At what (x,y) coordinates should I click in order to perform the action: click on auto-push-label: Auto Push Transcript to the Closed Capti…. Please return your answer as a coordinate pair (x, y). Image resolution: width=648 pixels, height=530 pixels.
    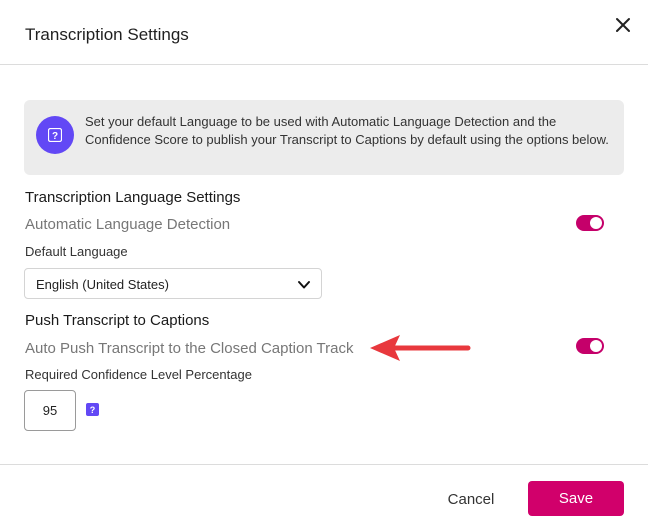
    Looking at the image, I should click on (189, 348).